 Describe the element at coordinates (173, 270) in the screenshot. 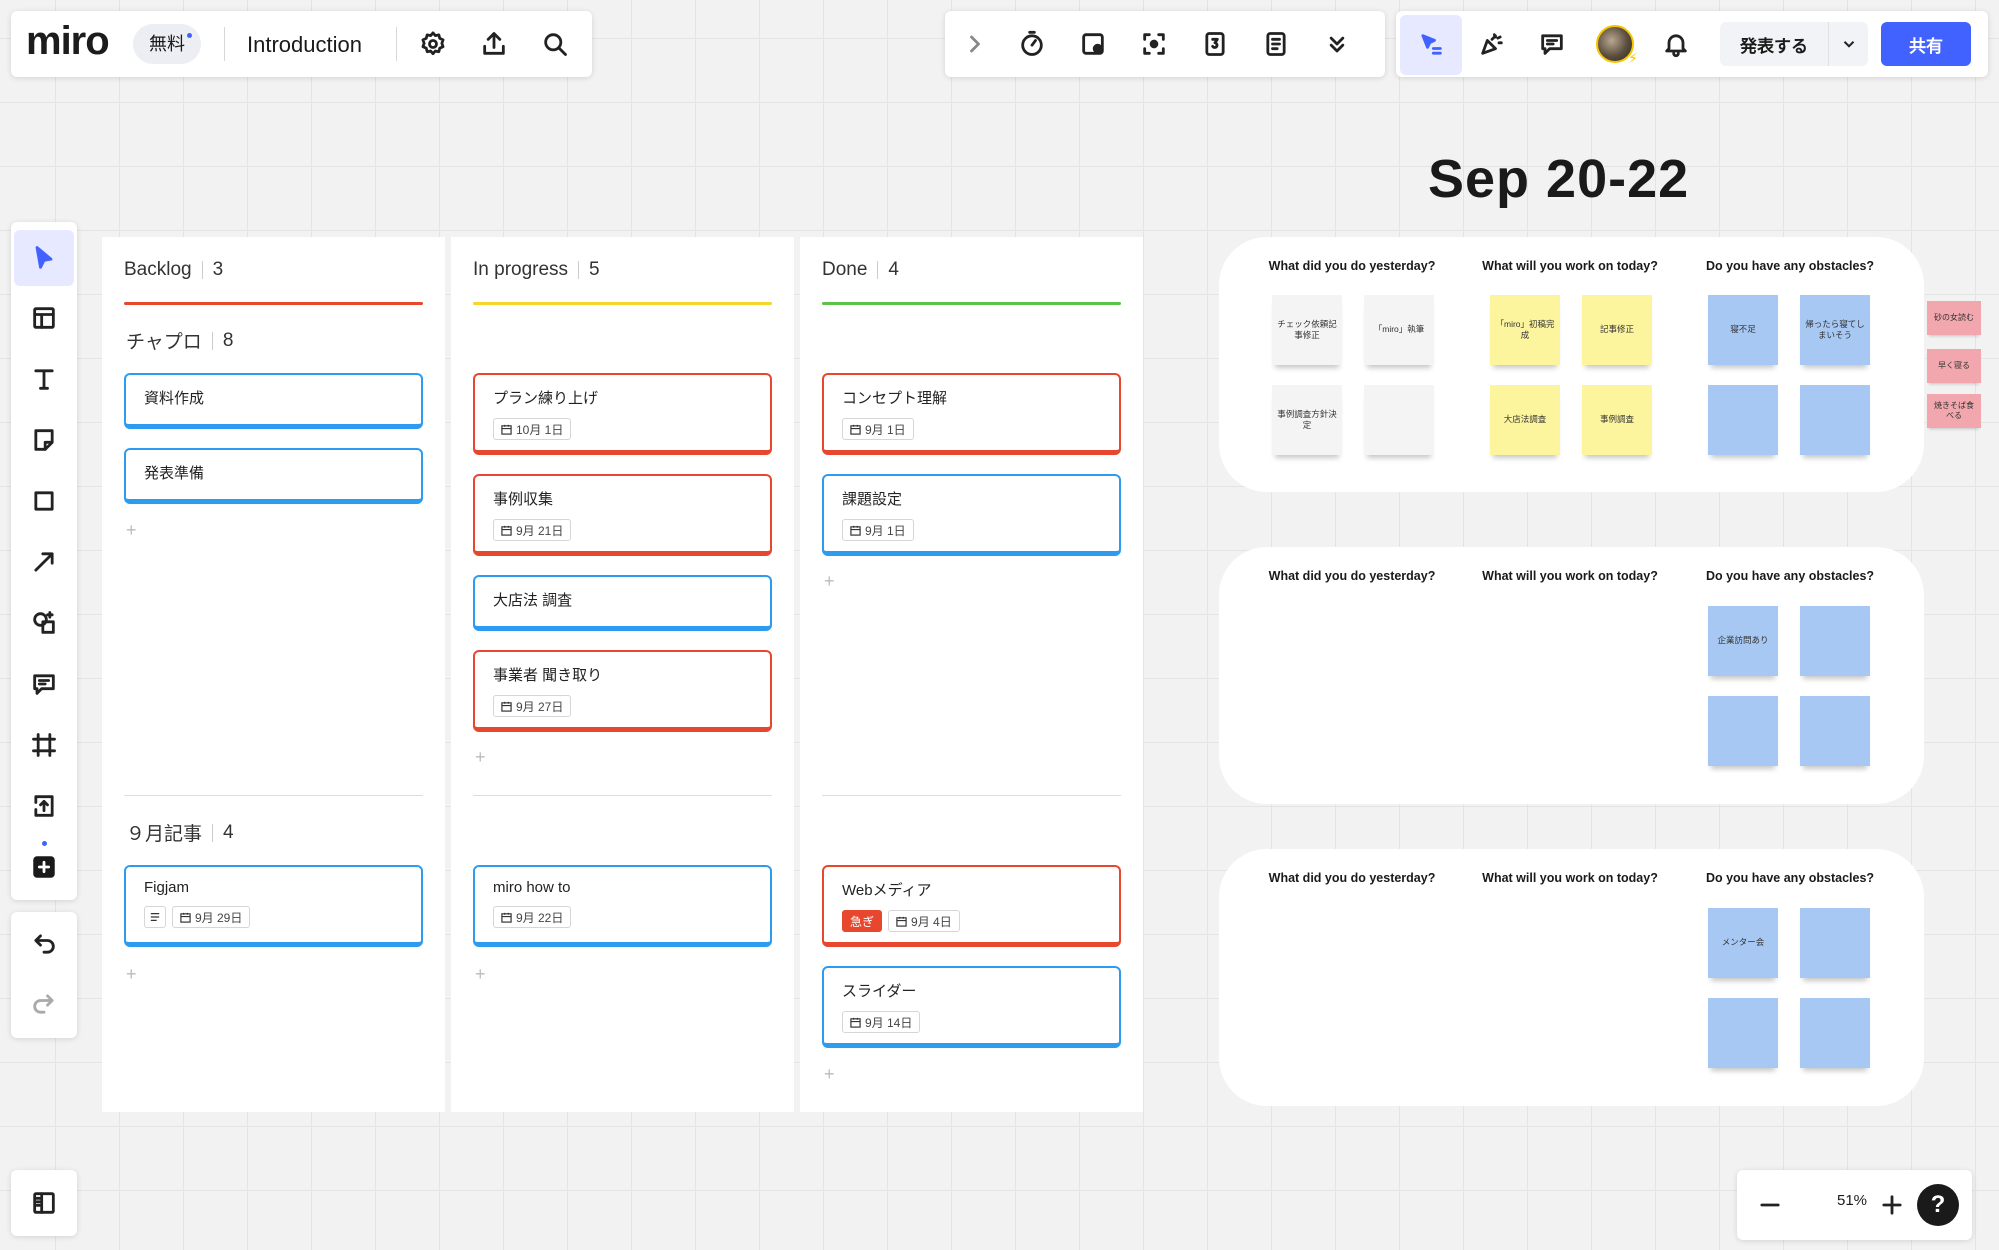

I see `column-header: Backlog 3` at that location.